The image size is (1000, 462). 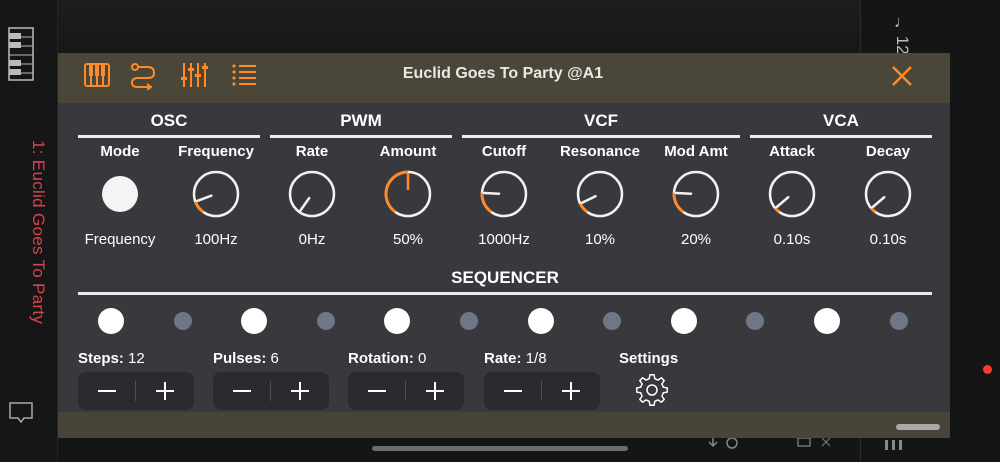 What do you see at coordinates (120, 239) in the screenshot?
I see `control-value: Frequency` at bounding box center [120, 239].